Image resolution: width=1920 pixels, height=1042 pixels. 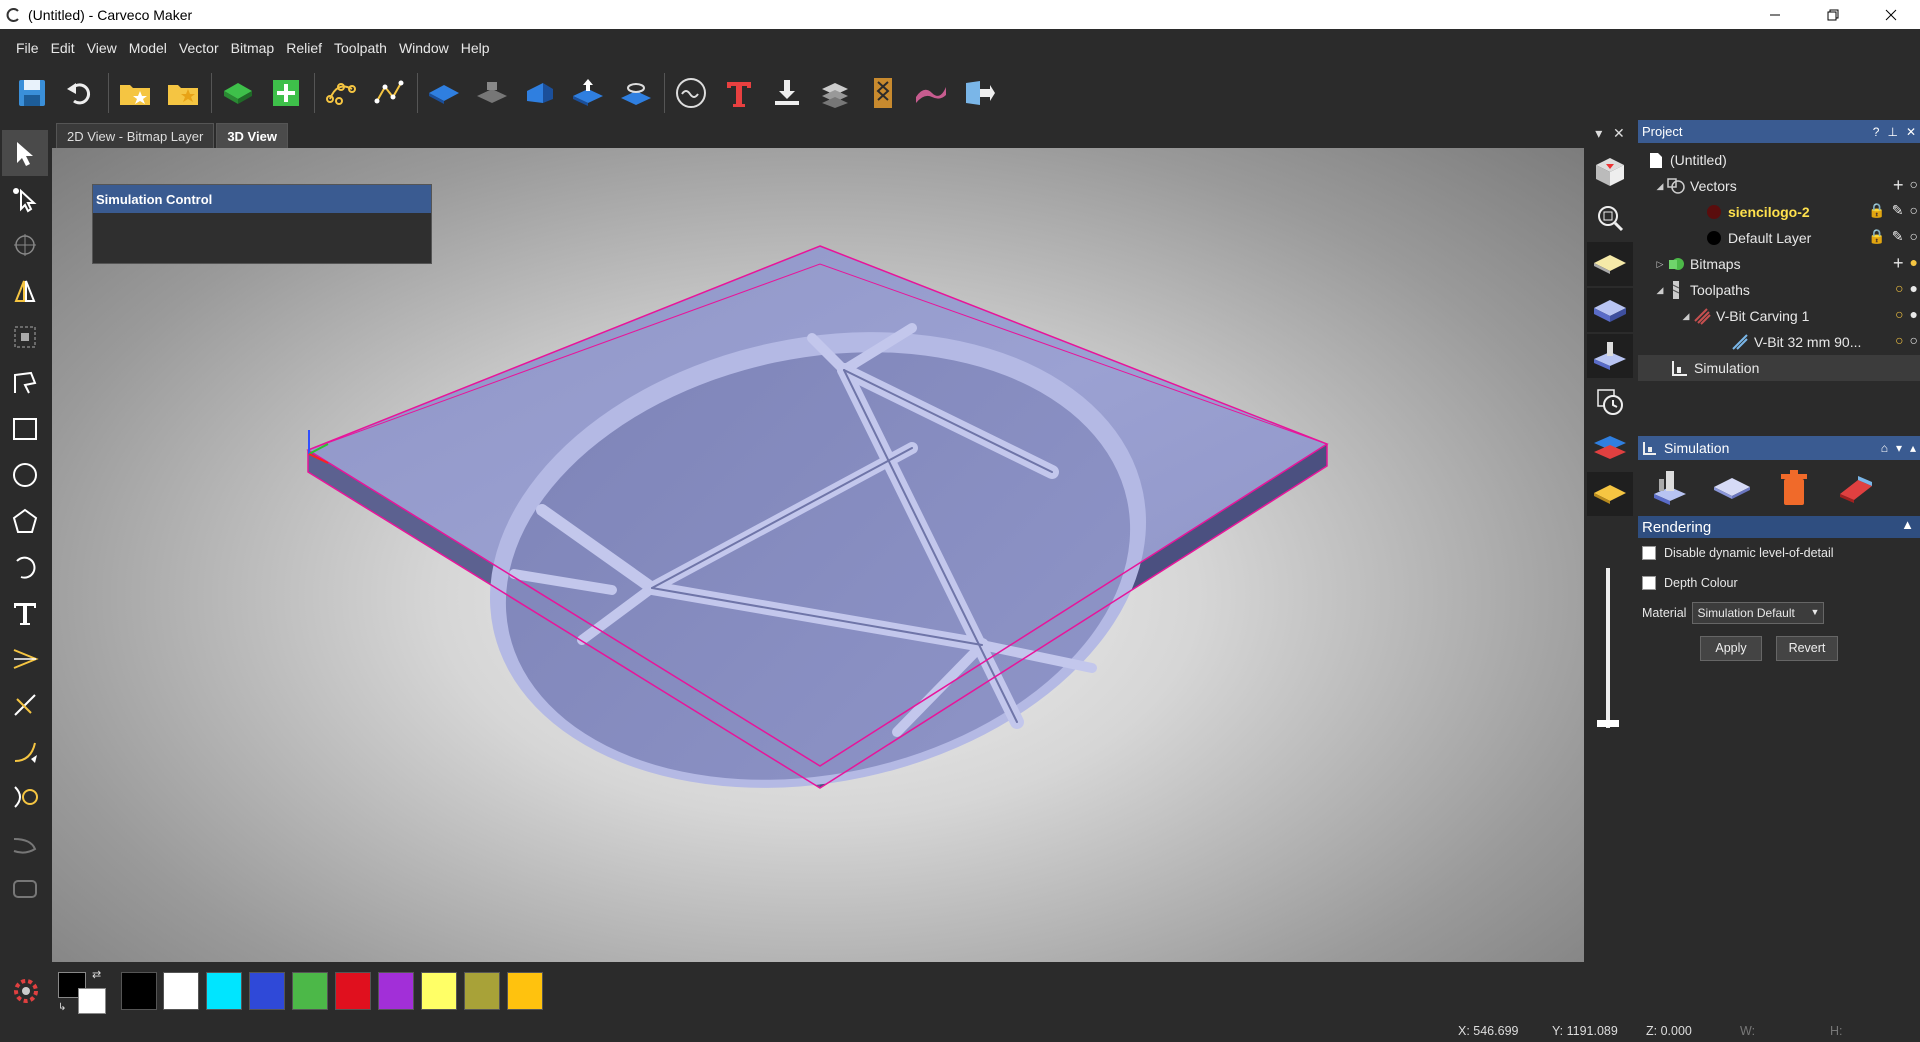 What do you see at coordinates (1779, 342) in the screenshot?
I see `tree-item-v-bit-32mm: V-Bit 32 mm 90... ○ ○` at bounding box center [1779, 342].